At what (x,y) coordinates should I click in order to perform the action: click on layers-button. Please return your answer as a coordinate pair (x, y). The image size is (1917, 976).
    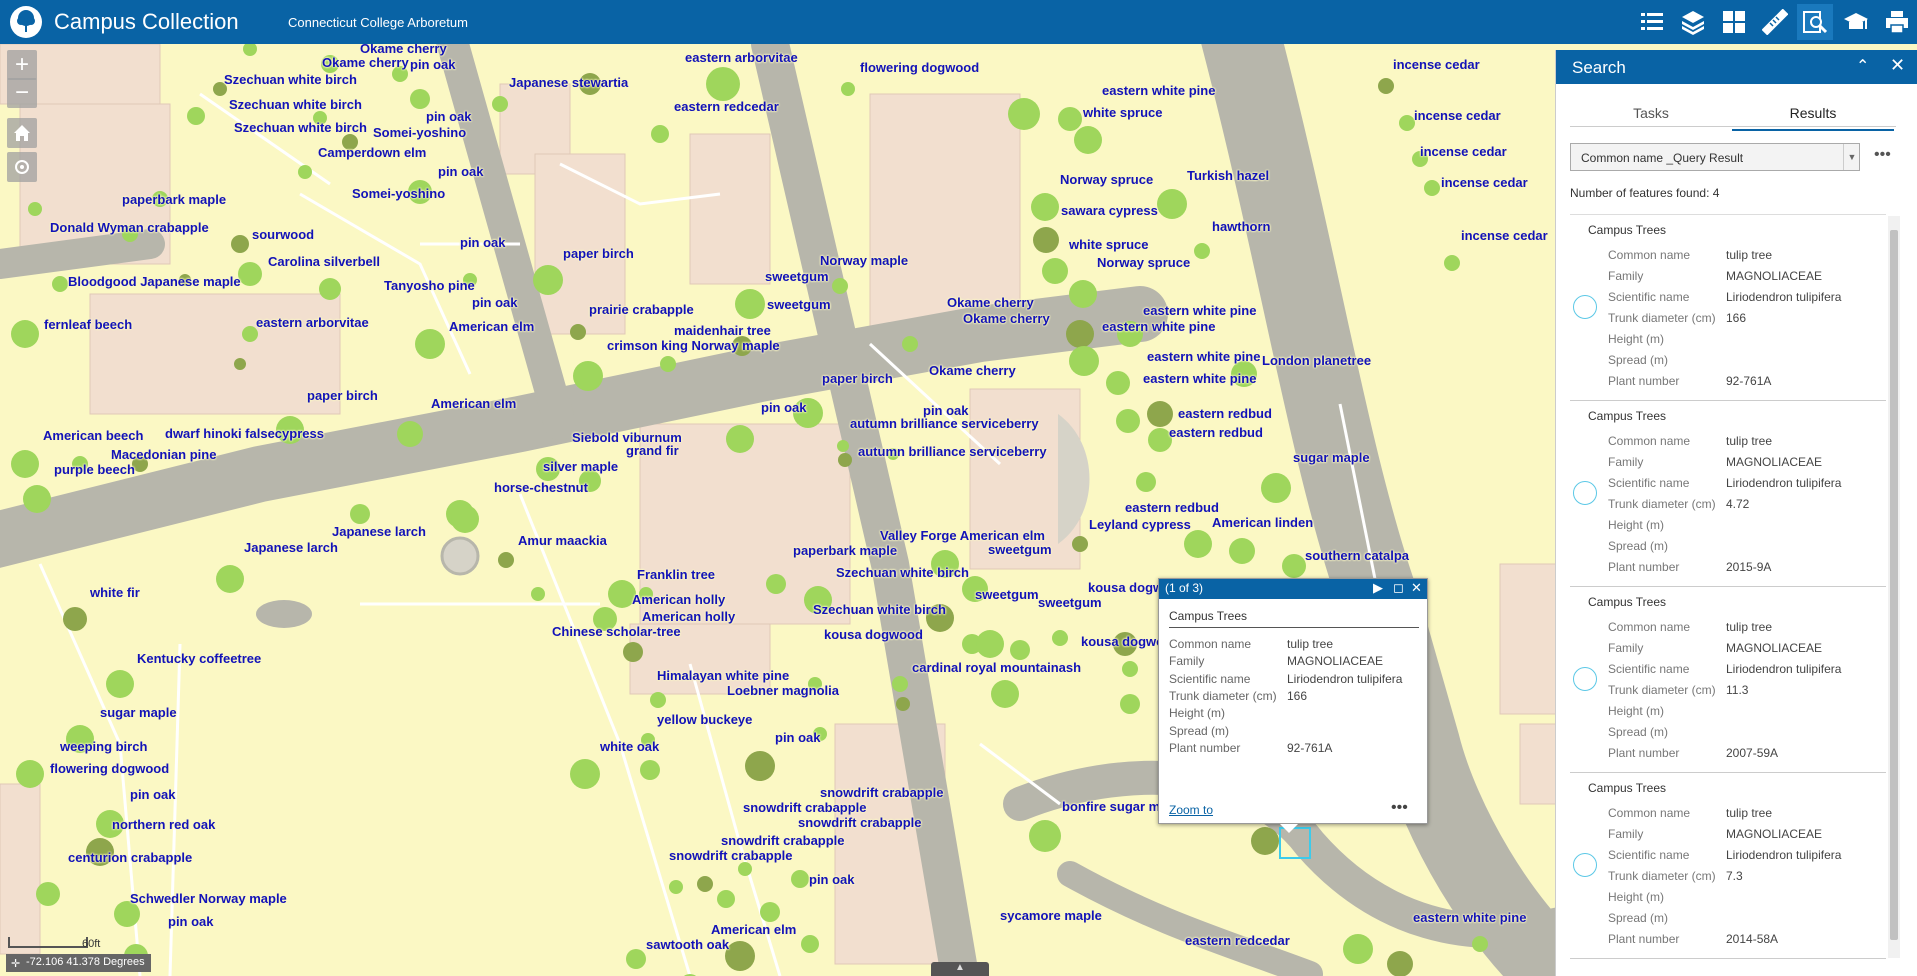
    Looking at the image, I should click on (1693, 22).